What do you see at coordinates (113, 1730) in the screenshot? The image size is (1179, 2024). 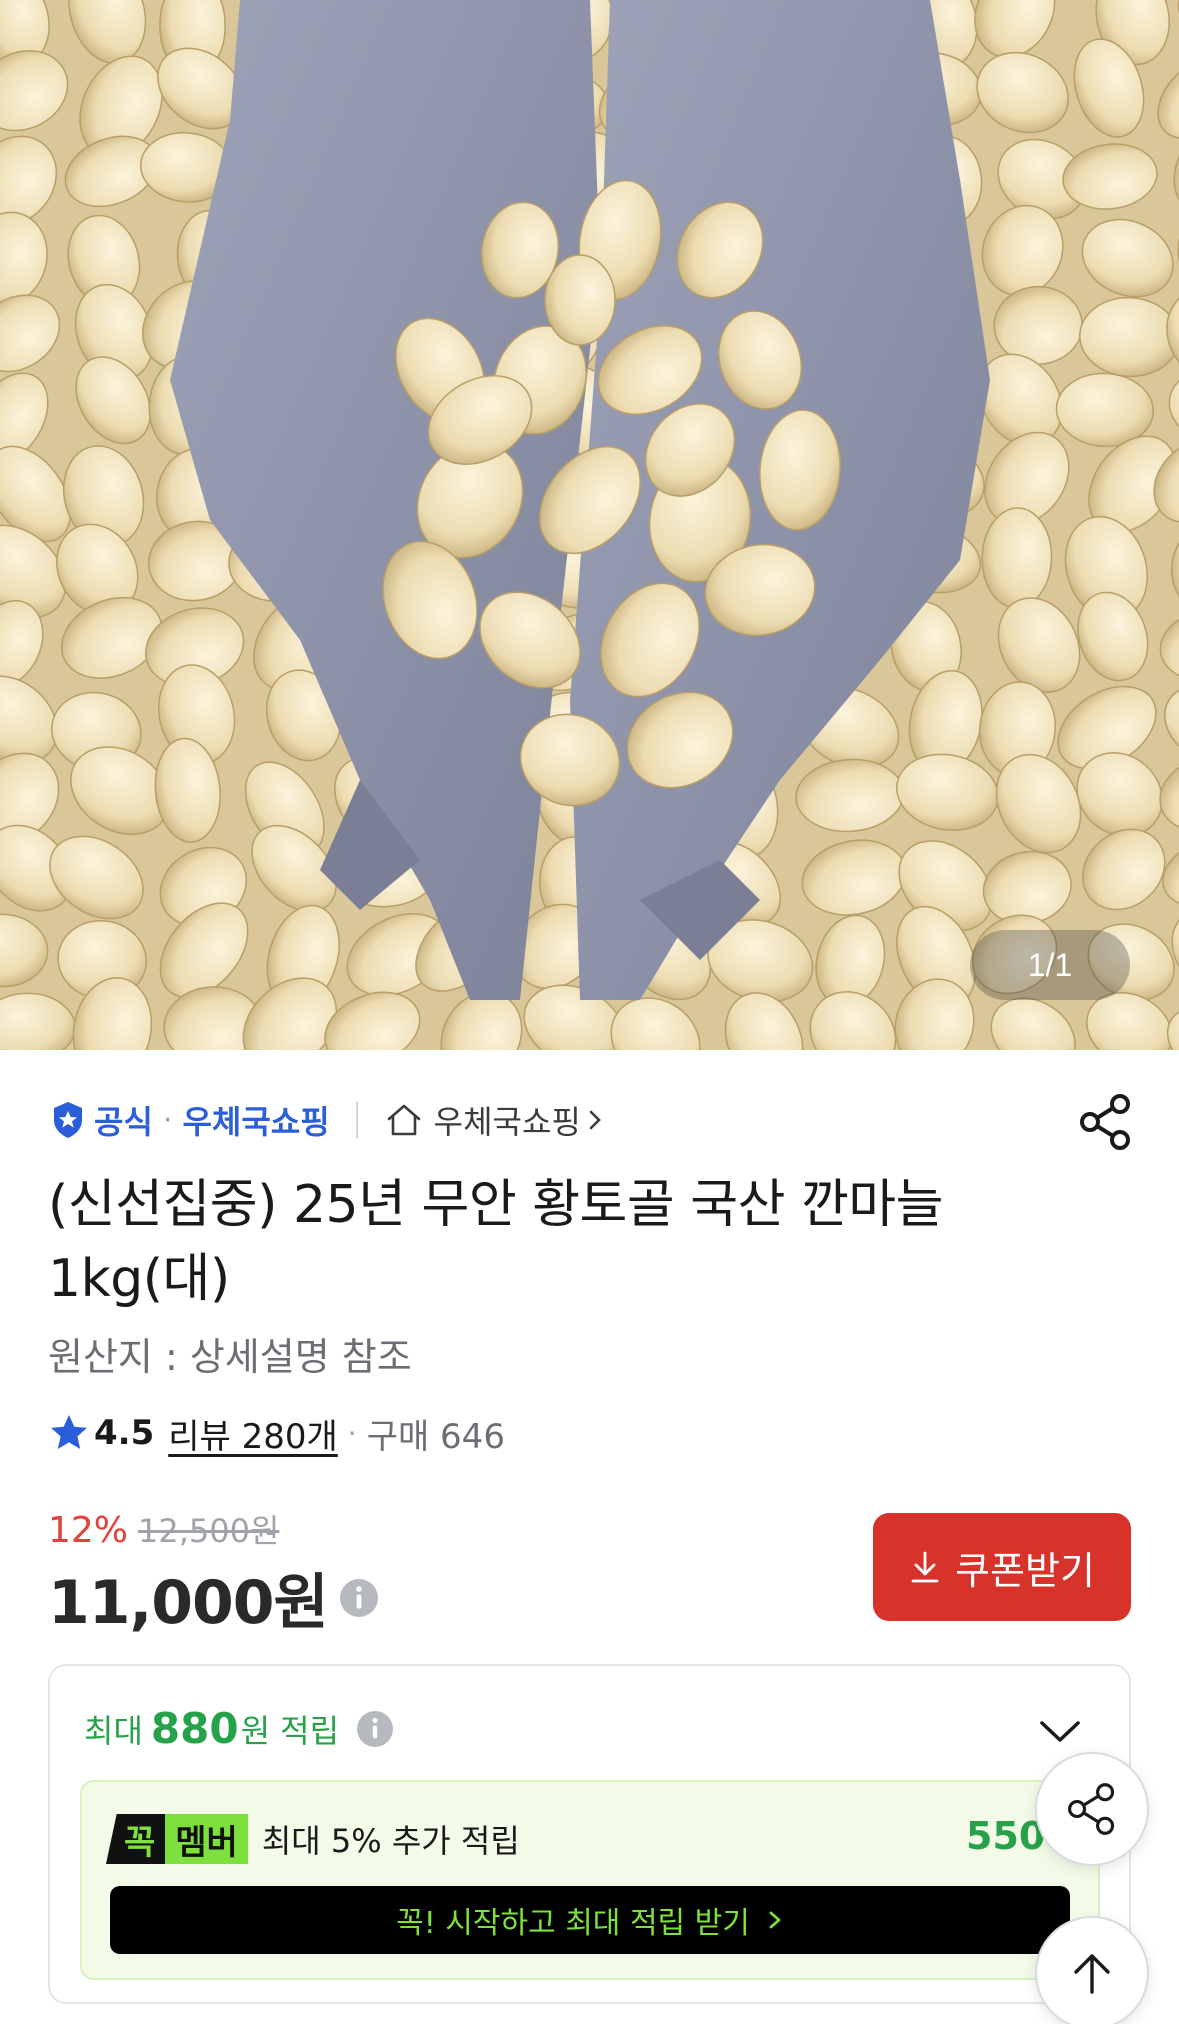 I see `reward-prefix: 최대` at bounding box center [113, 1730].